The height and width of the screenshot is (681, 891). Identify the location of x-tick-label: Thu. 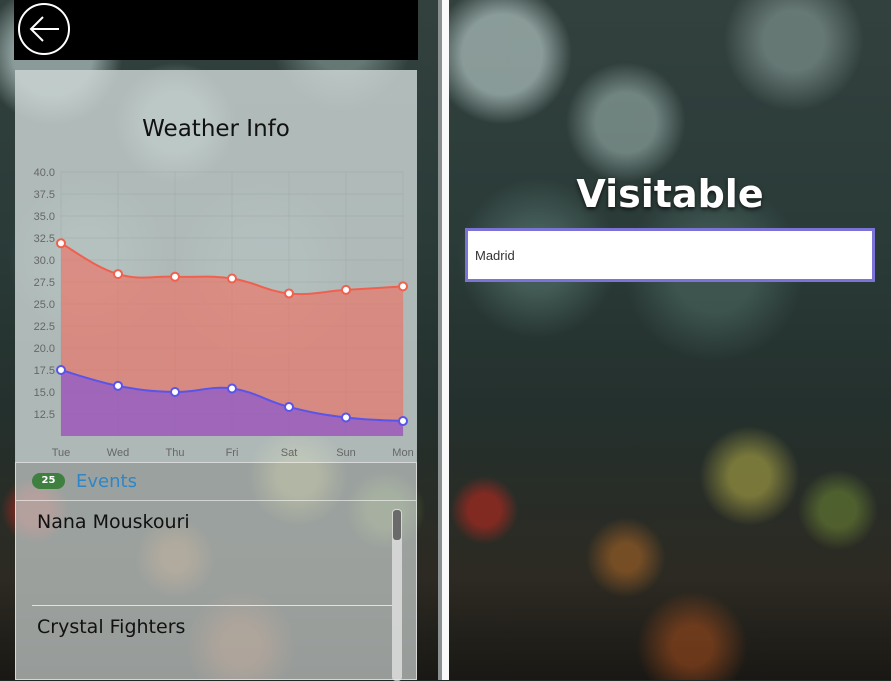
(175, 453).